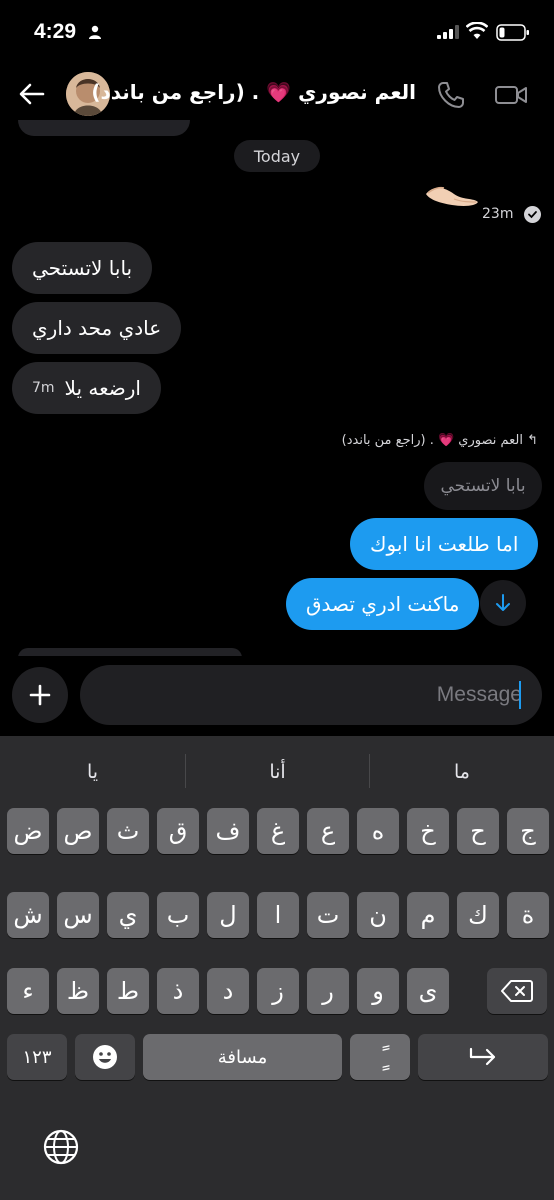 The image size is (554, 1200). I want to click on suggestion-1: ما, so click(462, 772).